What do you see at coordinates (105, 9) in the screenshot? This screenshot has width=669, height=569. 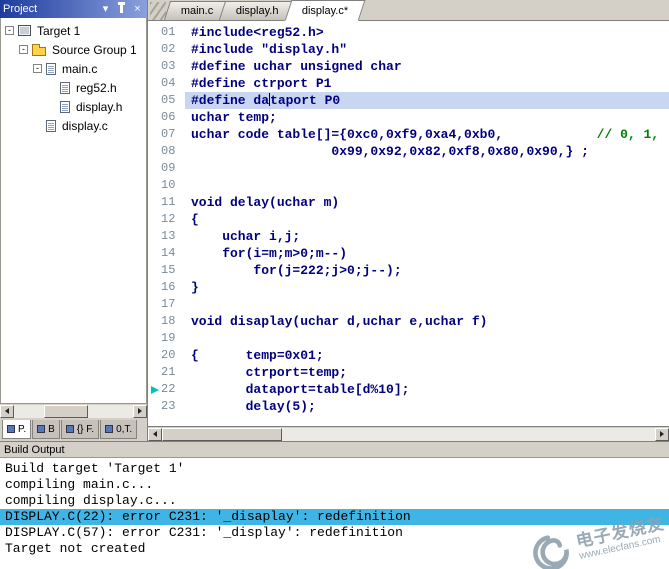 I see `chevron-down-icon: ▾` at bounding box center [105, 9].